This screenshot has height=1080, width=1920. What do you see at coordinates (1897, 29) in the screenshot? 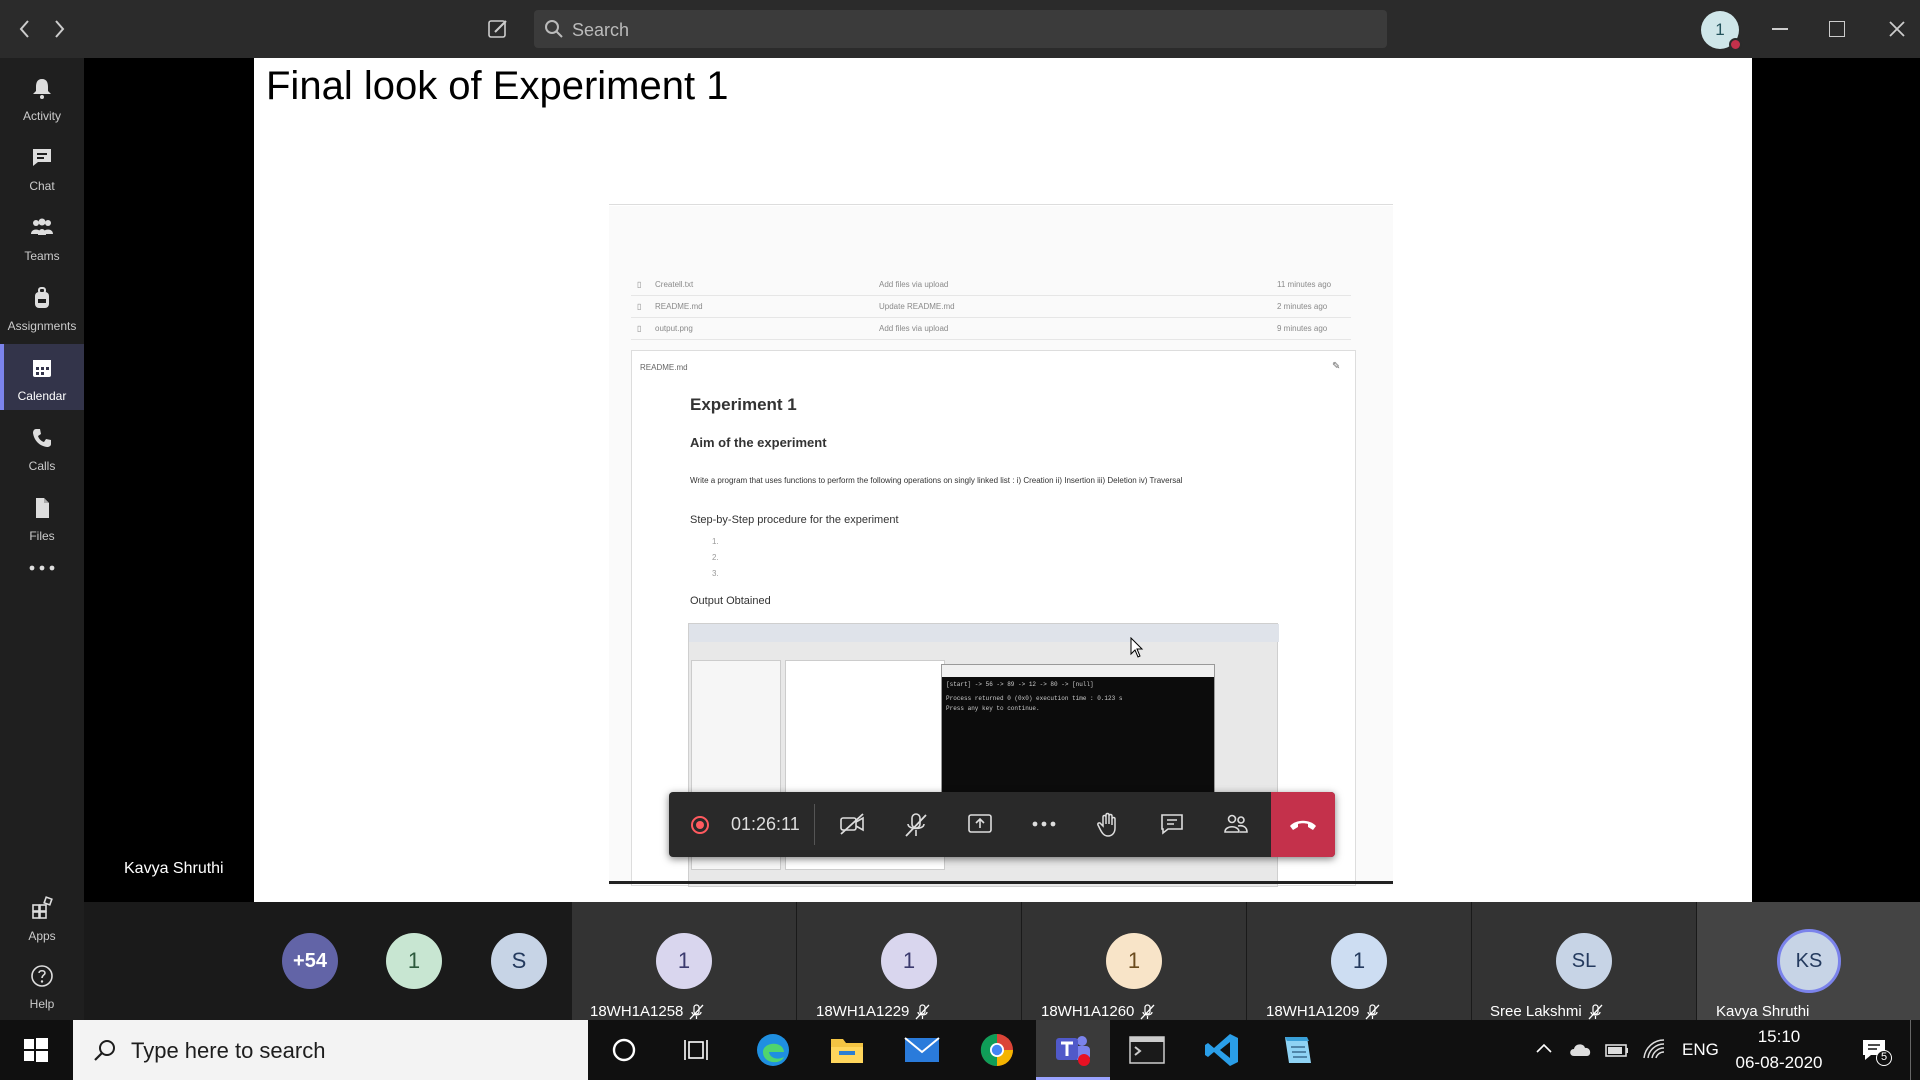
I see `close-button` at bounding box center [1897, 29].